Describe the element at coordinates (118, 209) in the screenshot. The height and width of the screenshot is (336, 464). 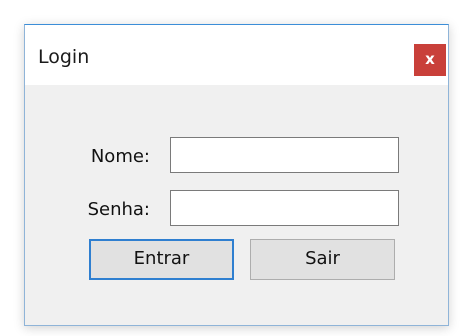
I see `senha-label: Senha:` at that location.